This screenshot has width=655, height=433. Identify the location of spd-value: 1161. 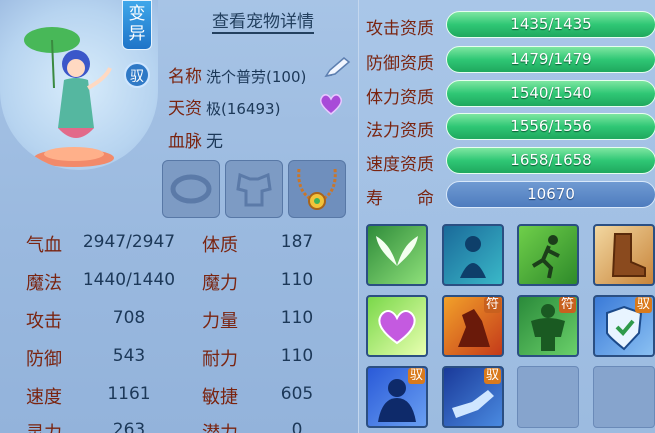
(129, 394).